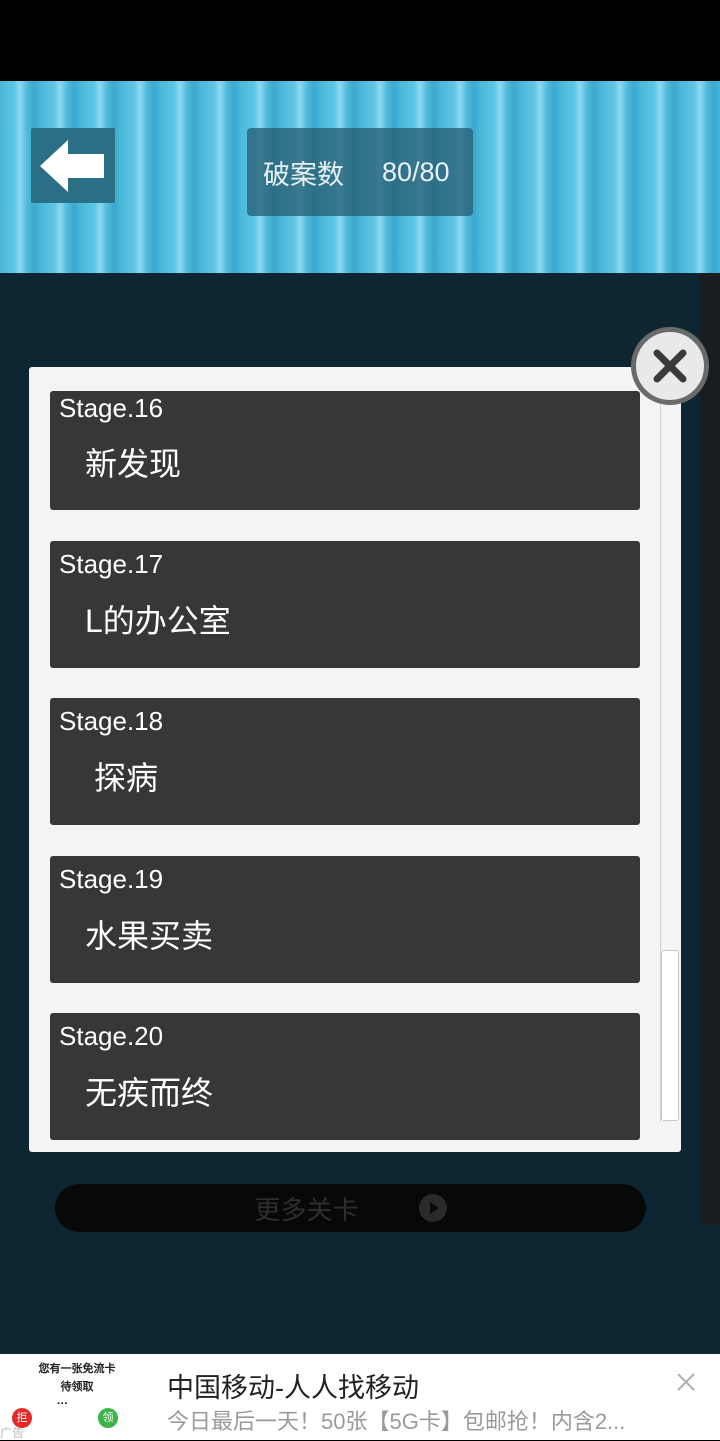 The width and height of the screenshot is (720, 1441). Describe the element at coordinates (360, 40) in the screenshot. I see `status-bar` at that location.